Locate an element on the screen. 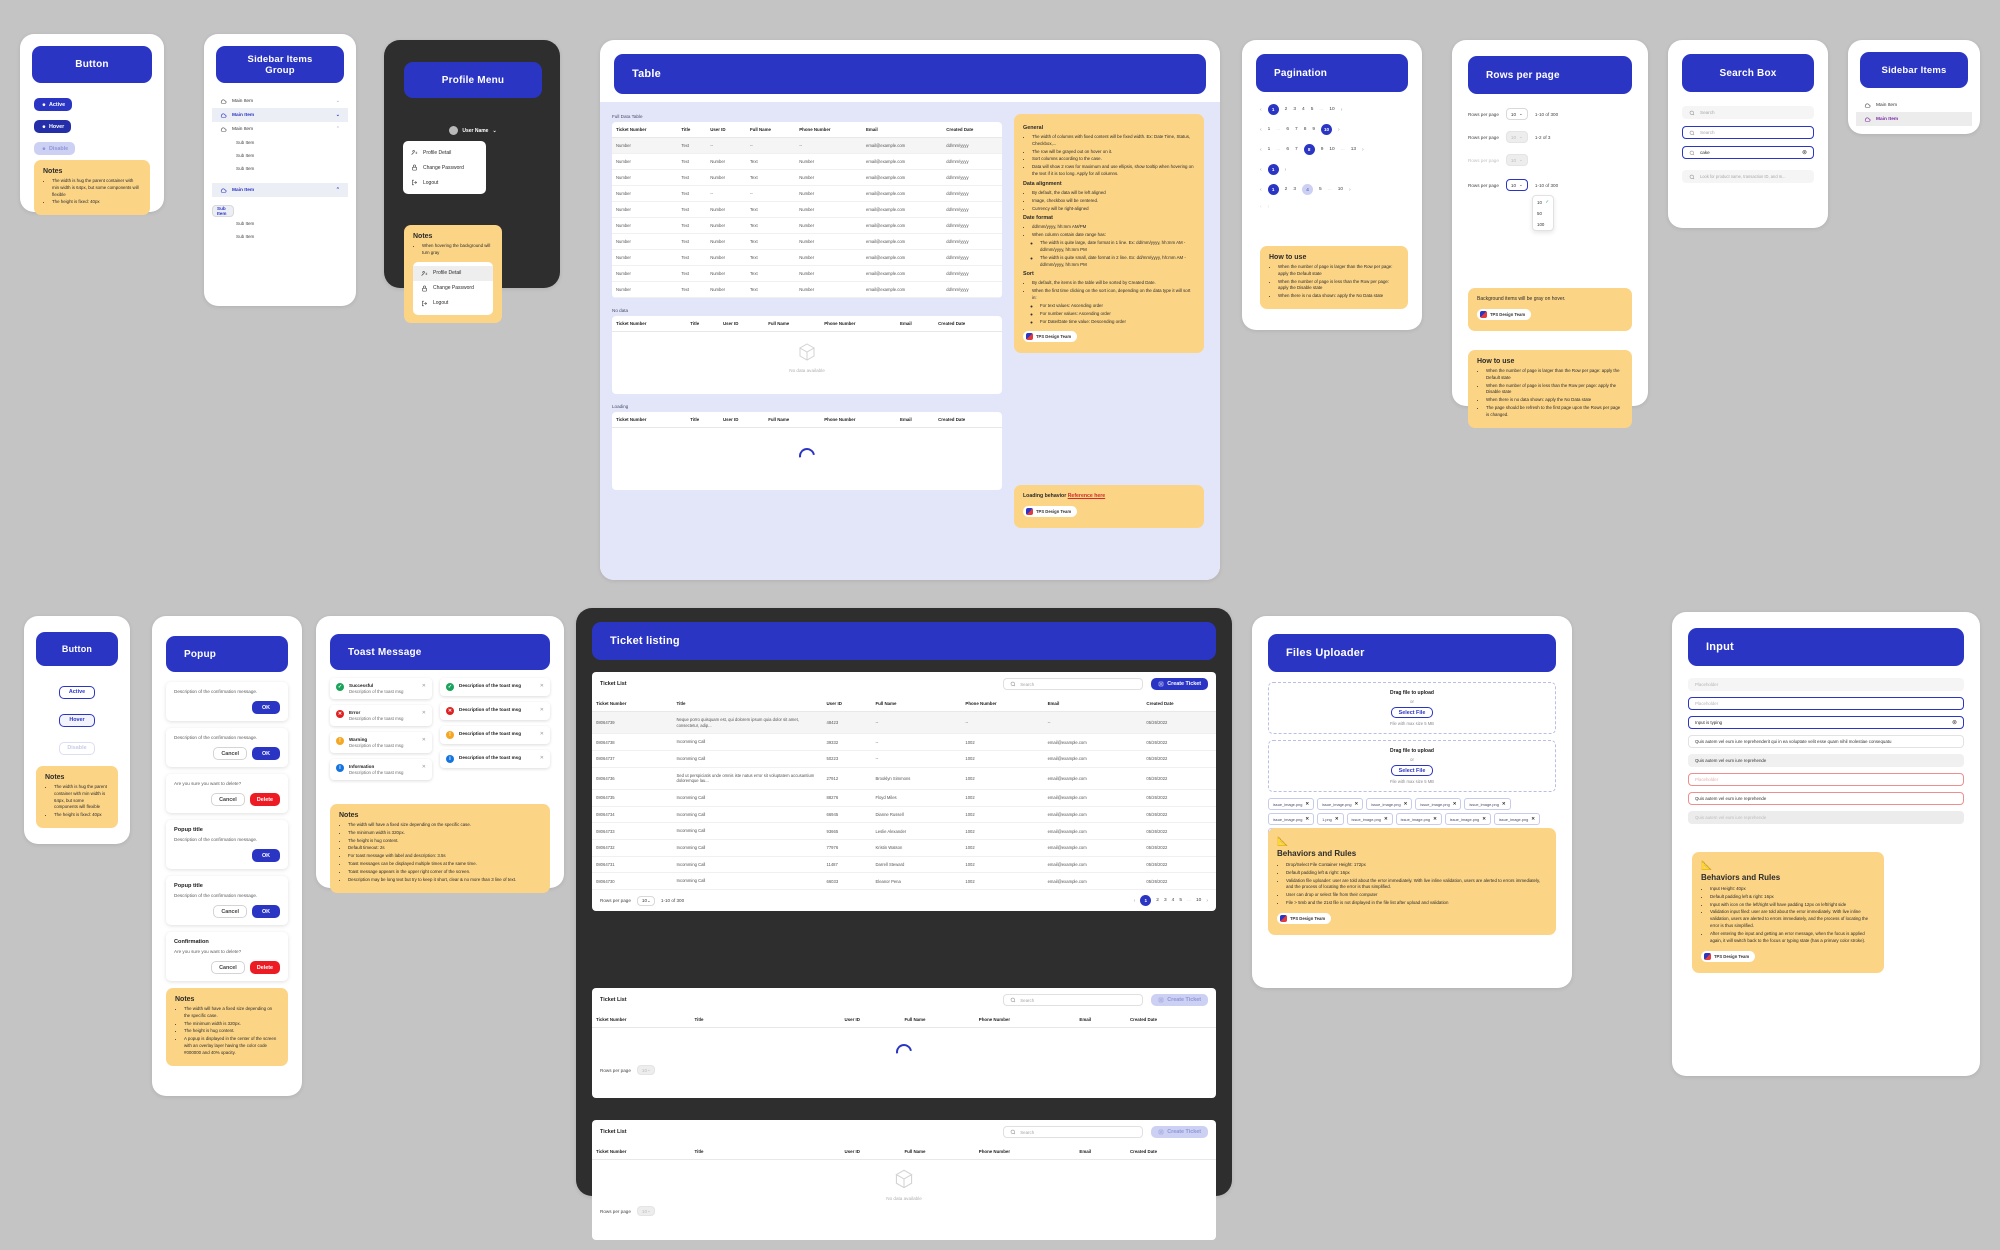 This screenshot has width=2000, height=1250. input-field-default: Placeholder is located at coordinates (1826, 684).